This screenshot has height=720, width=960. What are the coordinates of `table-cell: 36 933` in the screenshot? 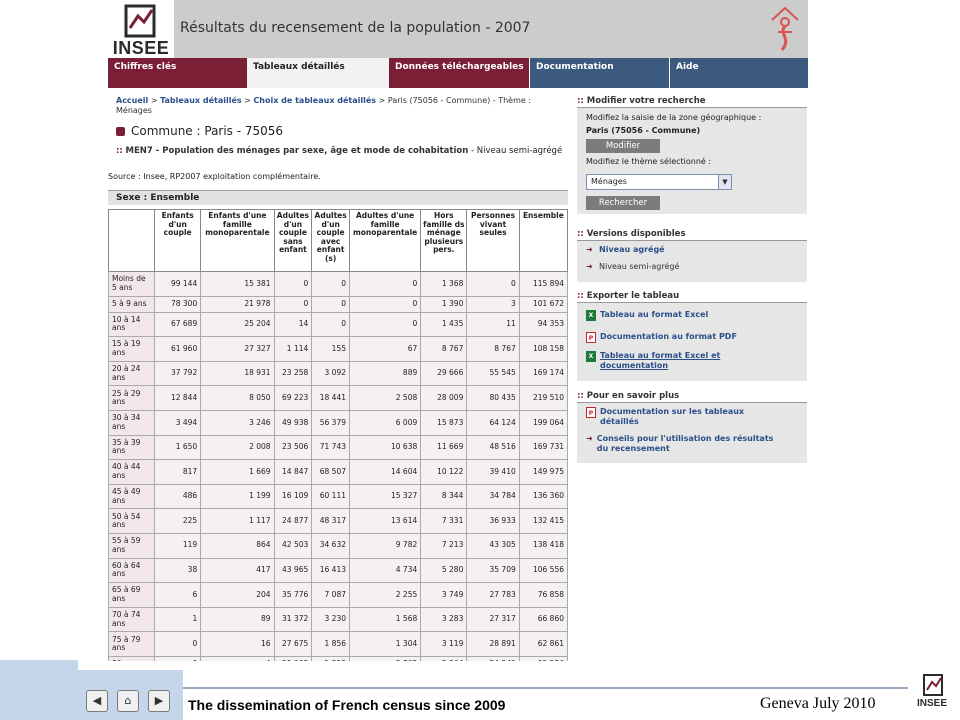 It's located at (493, 521).